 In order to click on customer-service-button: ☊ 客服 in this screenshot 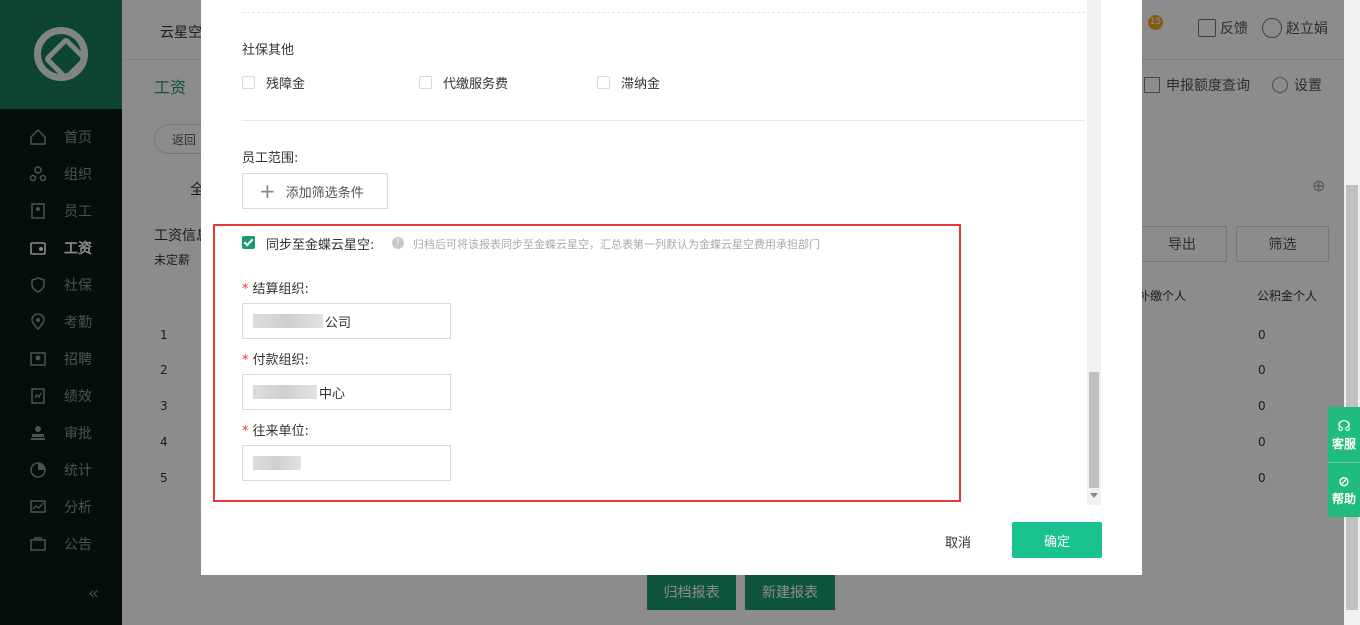, I will do `click(1344, 434)`.